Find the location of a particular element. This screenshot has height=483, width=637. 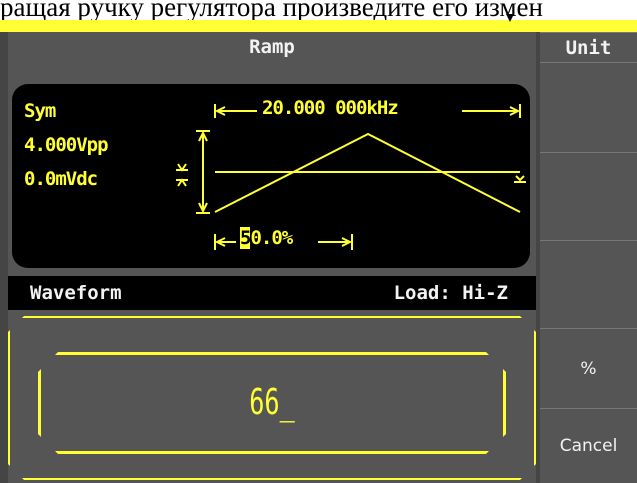

cursor-digit: 5 is located at coordinates (245, 238).